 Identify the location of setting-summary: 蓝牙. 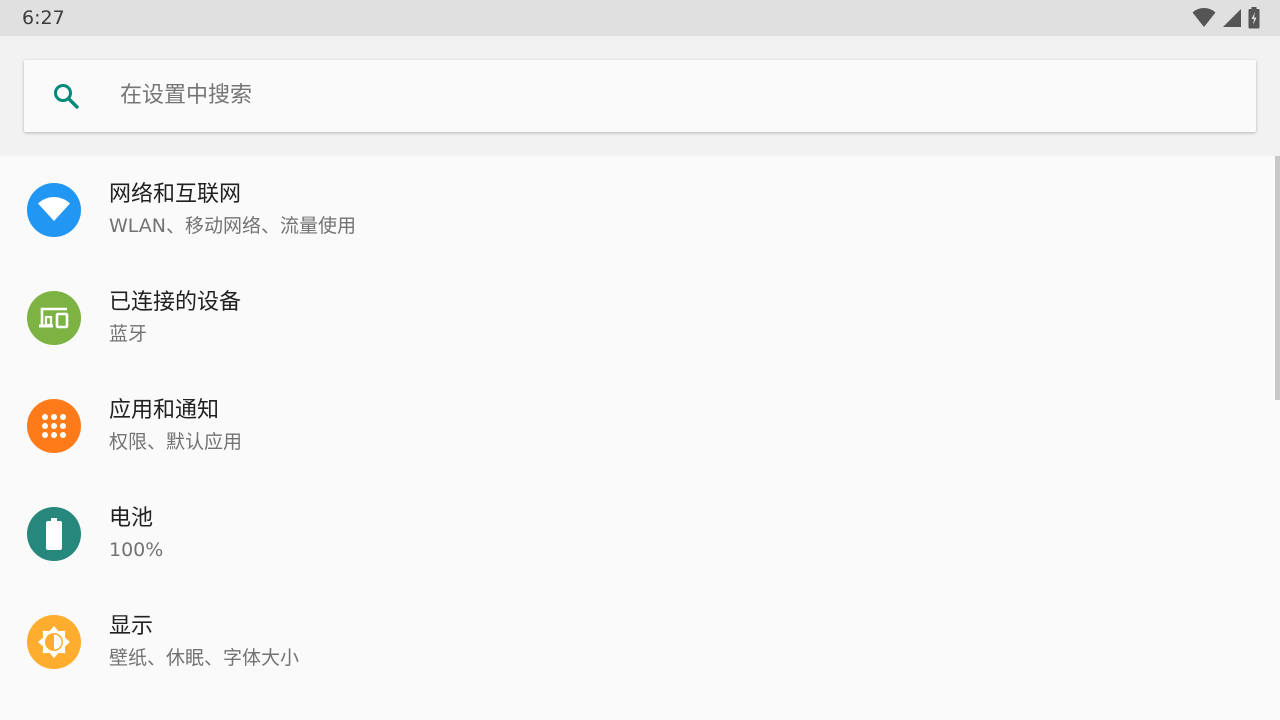
(128, 334).